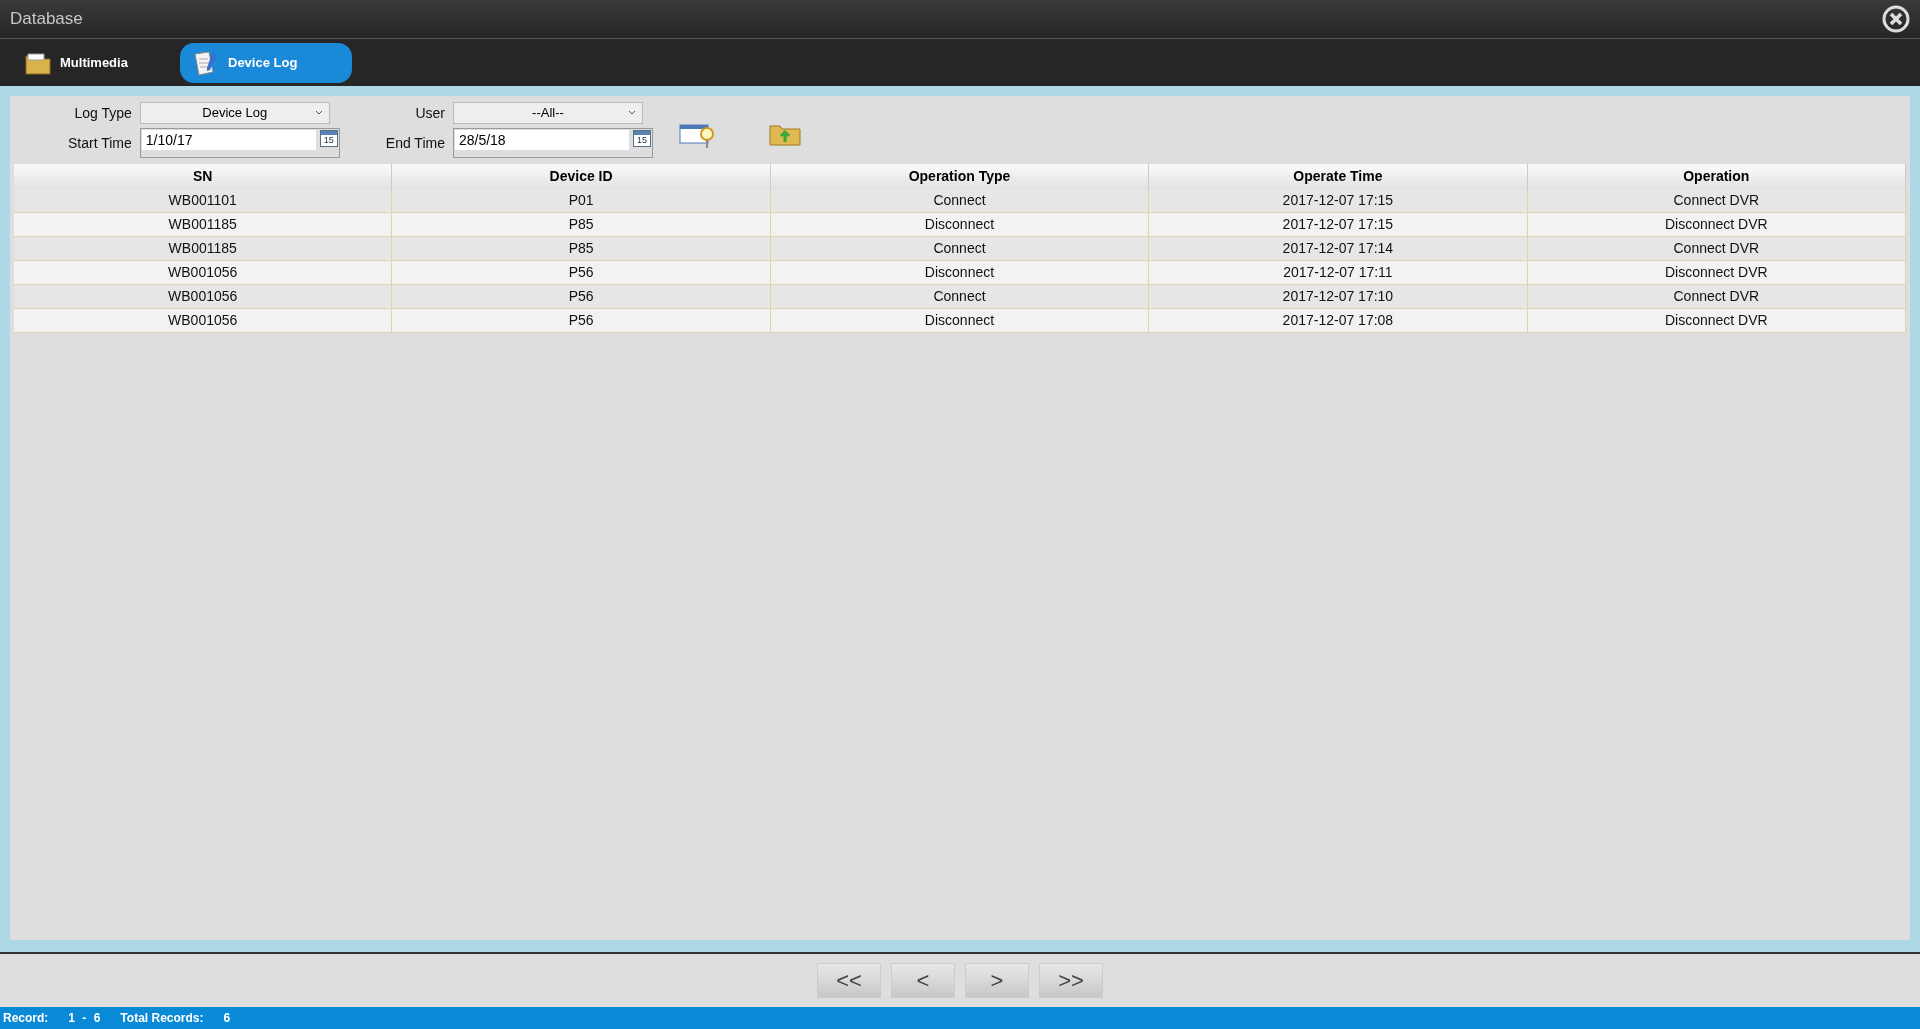 This screenshot has height=1029, width=1920. I want to click on tab: Multimedia, so click(85, 62).